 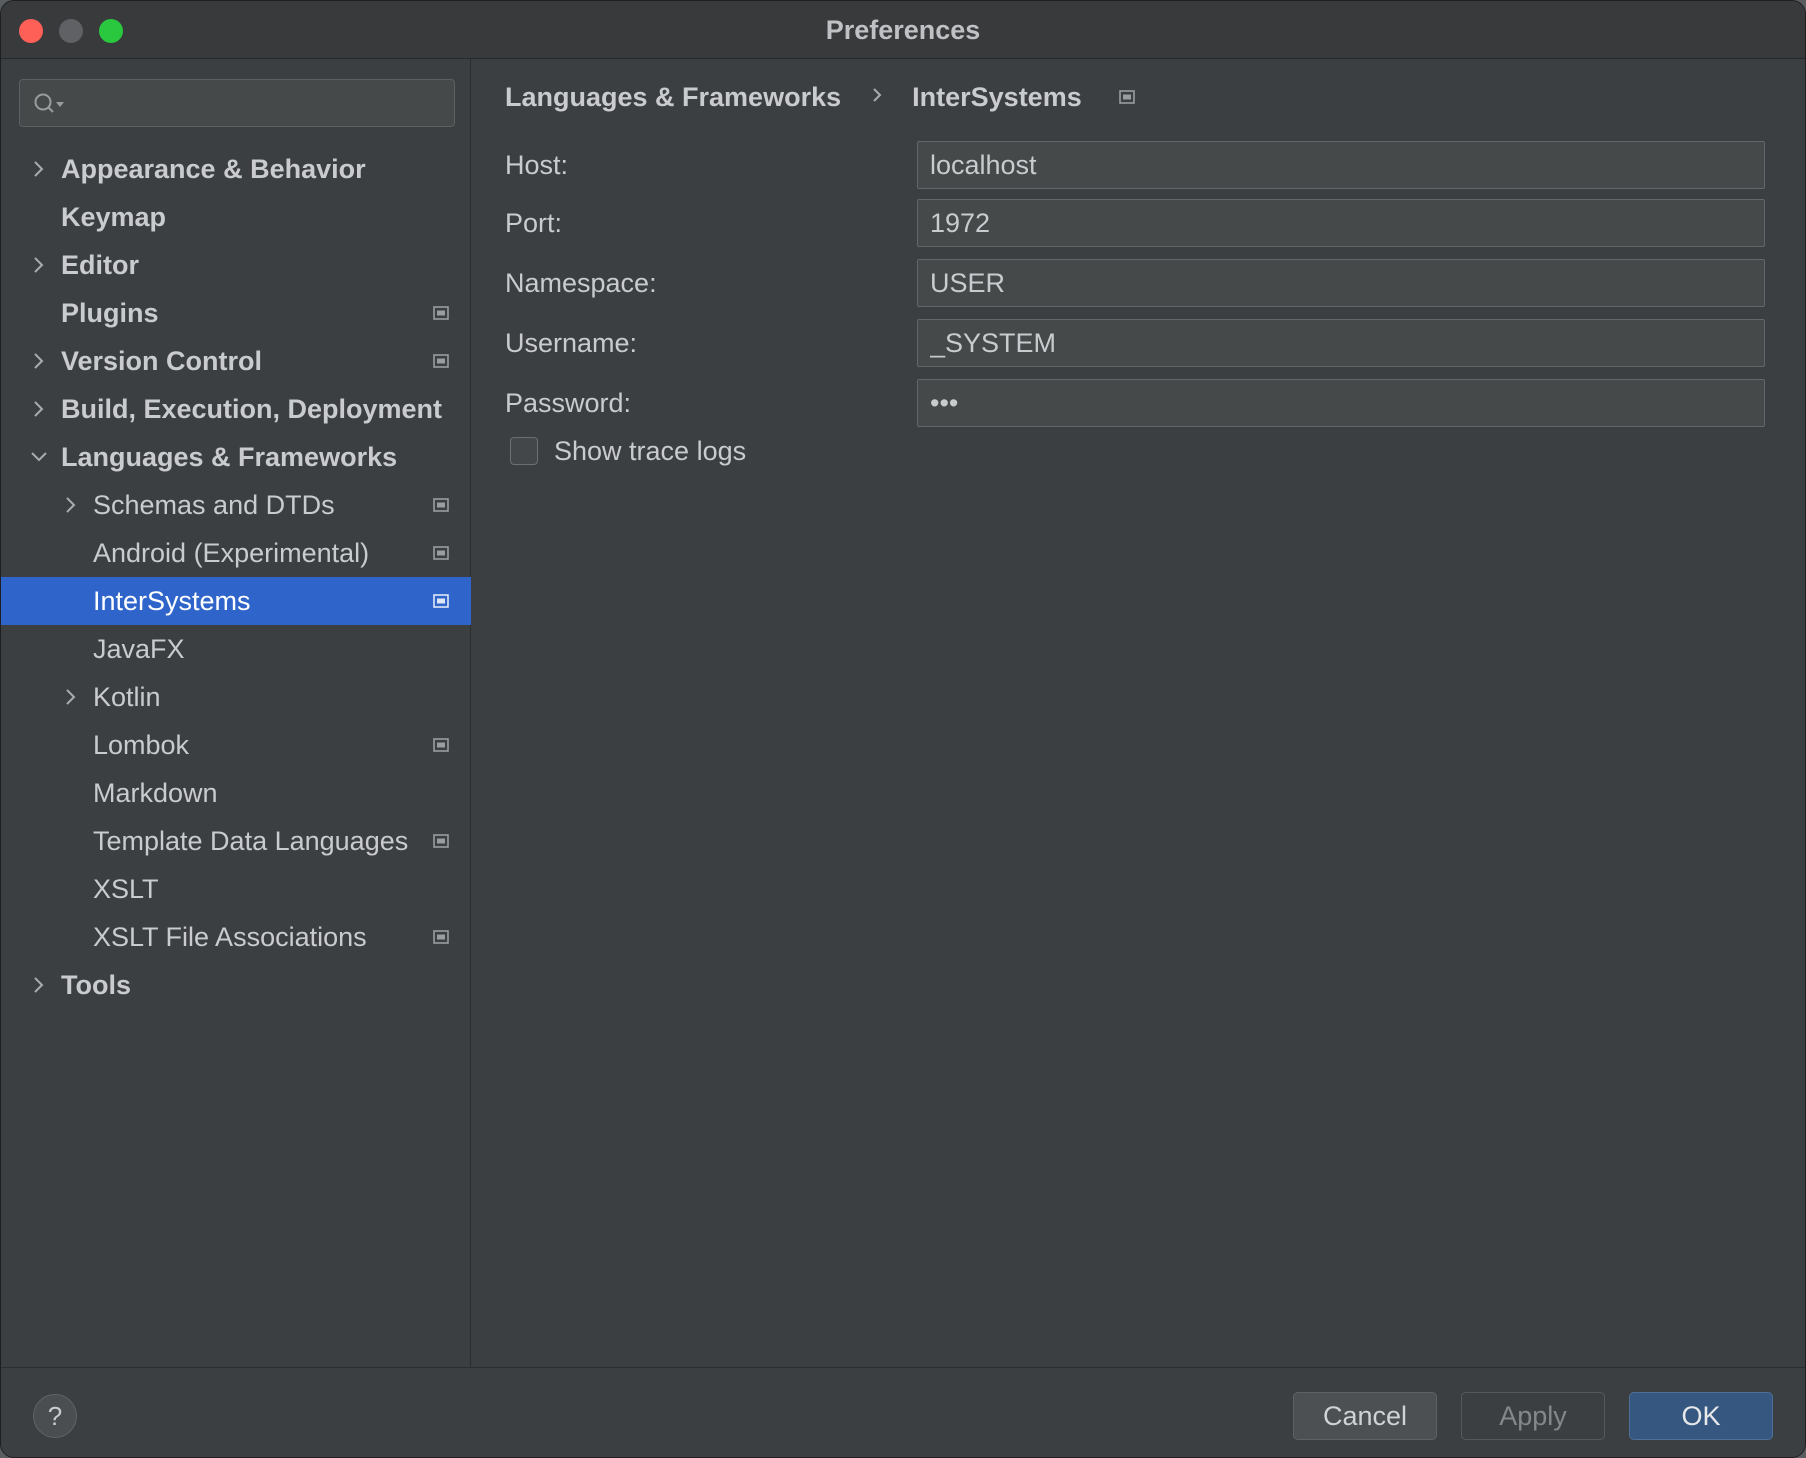 What do you see at coordinates (230, 937) in the screenshot?
I see `sidebar-item-label: XSLT File Associations` at bounding box center [230, 937].